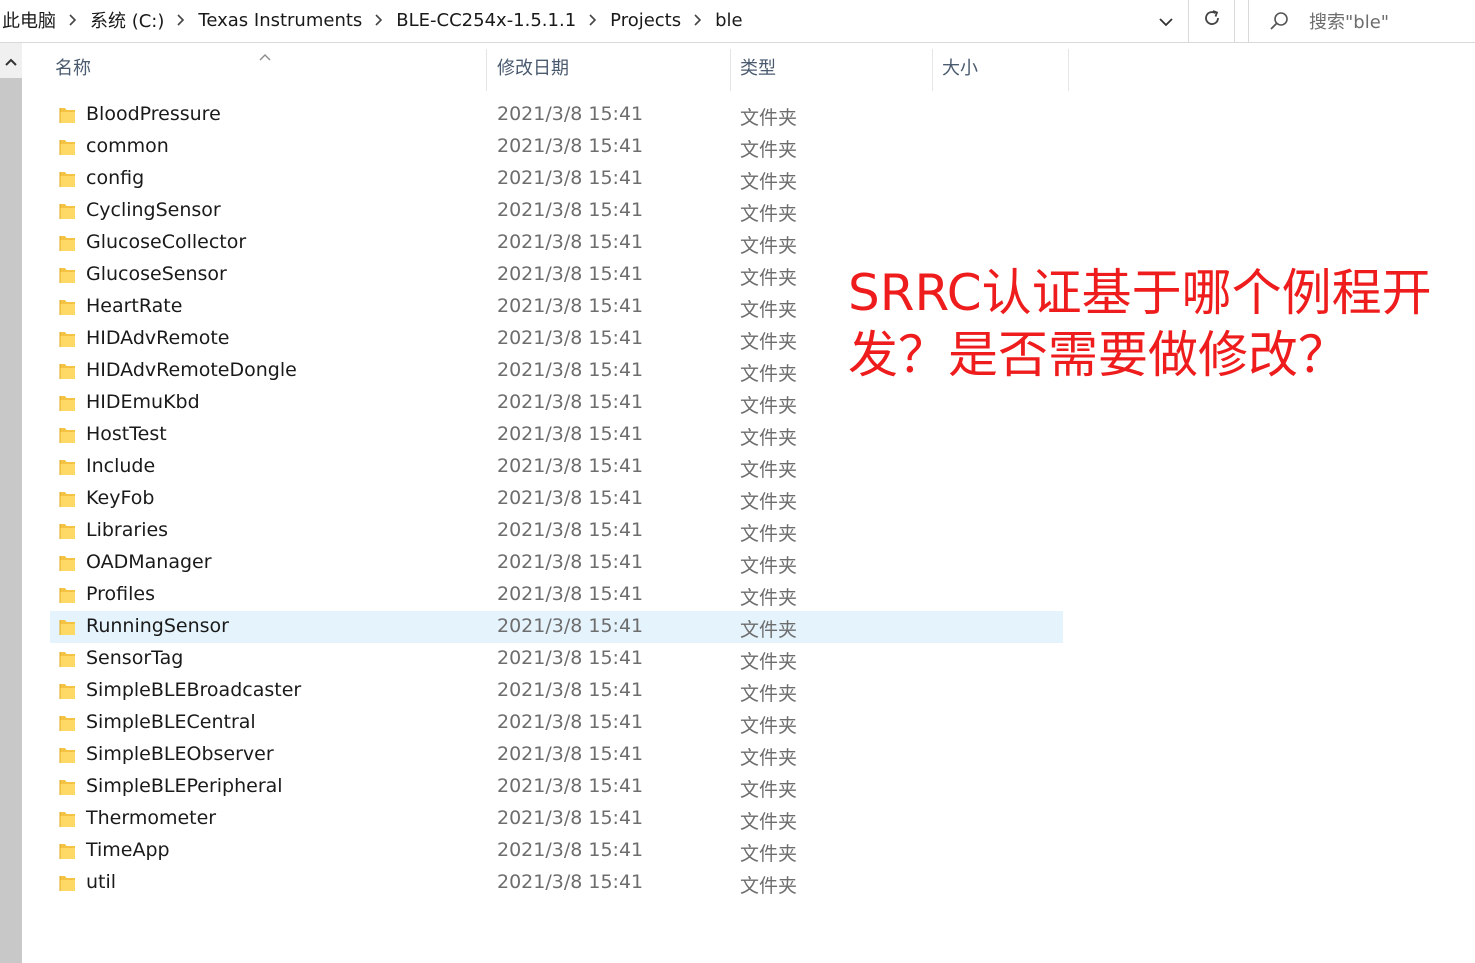 The image size is (1475, 963). I want to click on chevron-up-icon, so click(11, 60).